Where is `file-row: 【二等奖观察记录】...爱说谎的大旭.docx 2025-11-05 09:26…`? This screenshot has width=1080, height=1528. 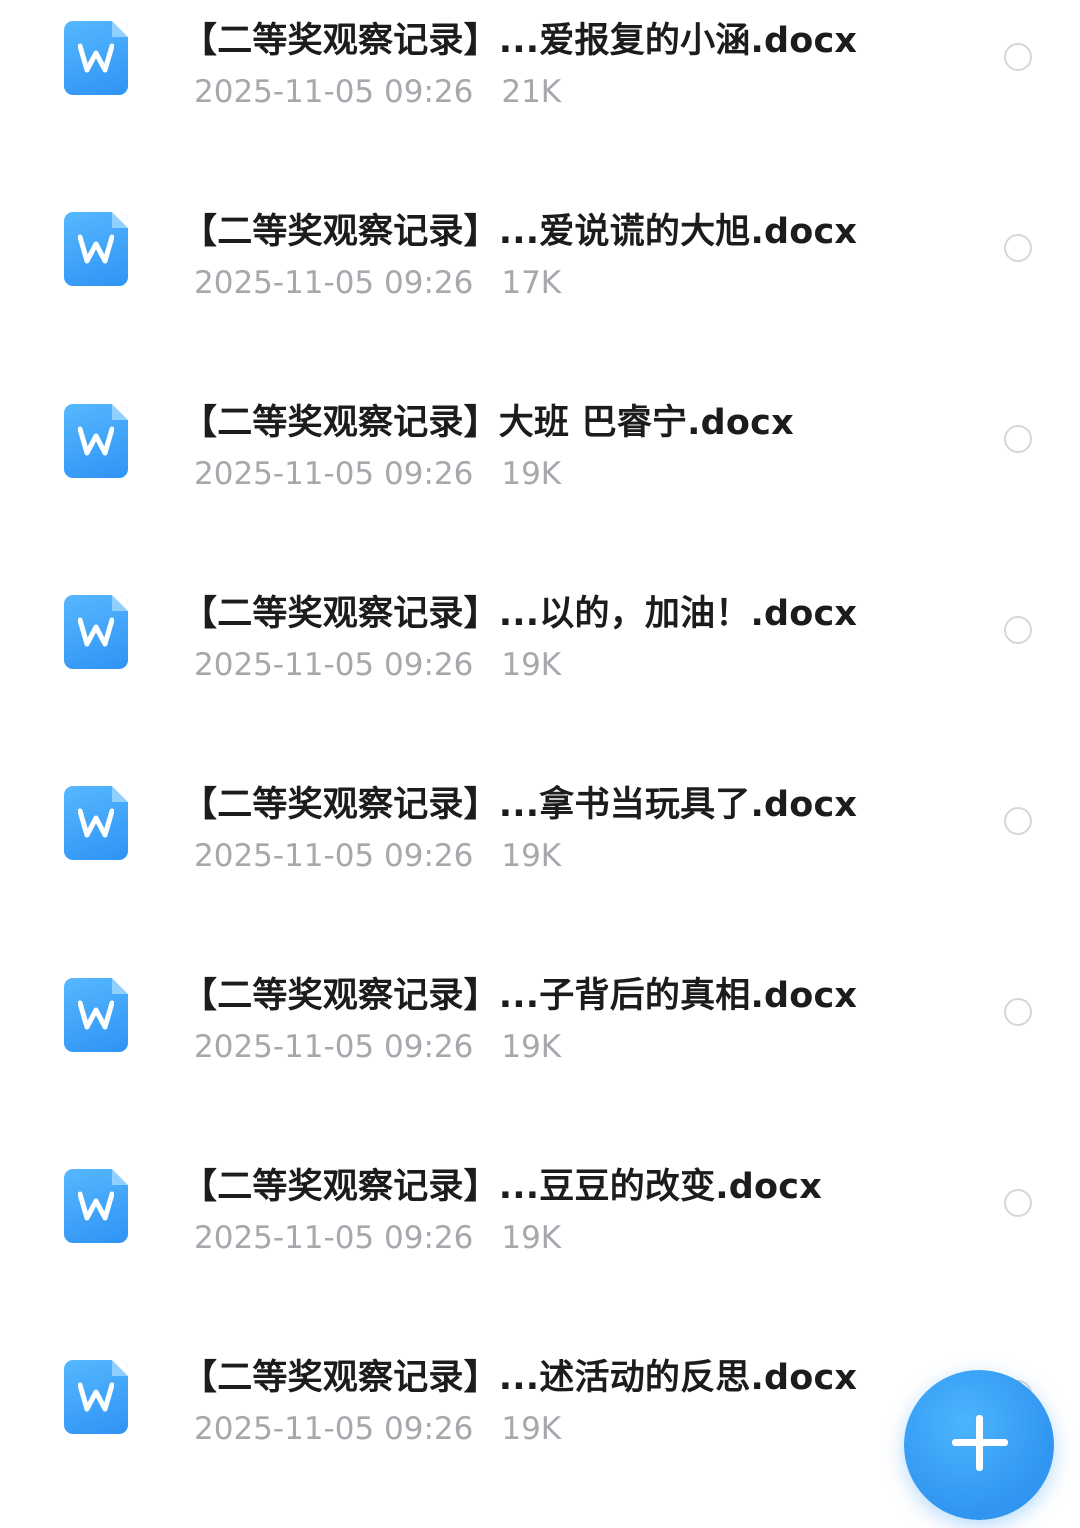 file-row: 【二等奖观察记录】...爱说谎的大旭.docx 2025-11-05 09:26… is located at coordinates (540, 286).